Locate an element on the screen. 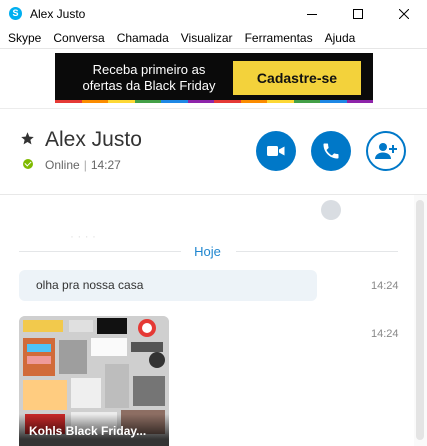 The image size is (427, 446). maximize-button is located at coordinates (358, 14).